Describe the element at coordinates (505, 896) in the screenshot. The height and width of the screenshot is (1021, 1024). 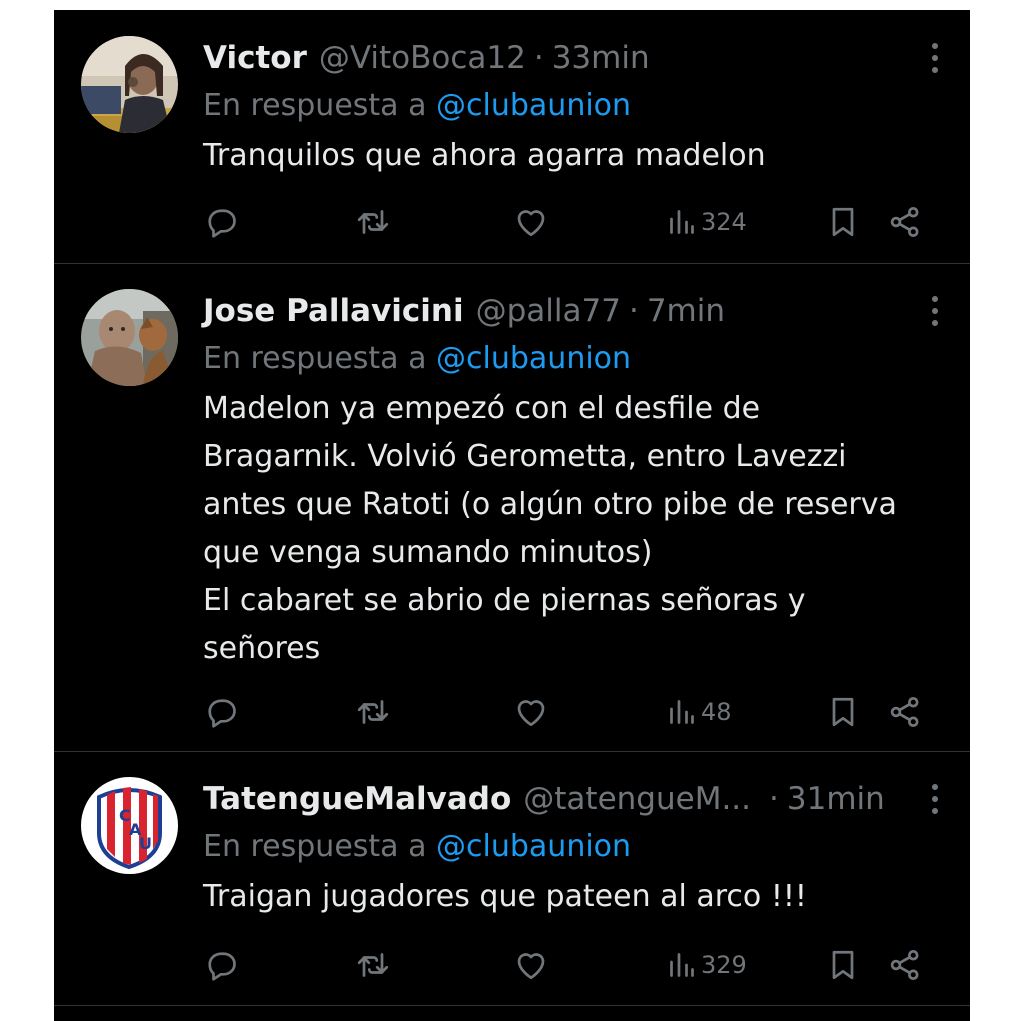
I see `tweet-text: Traigan jugadores que pateen al arco !!!` at that location.